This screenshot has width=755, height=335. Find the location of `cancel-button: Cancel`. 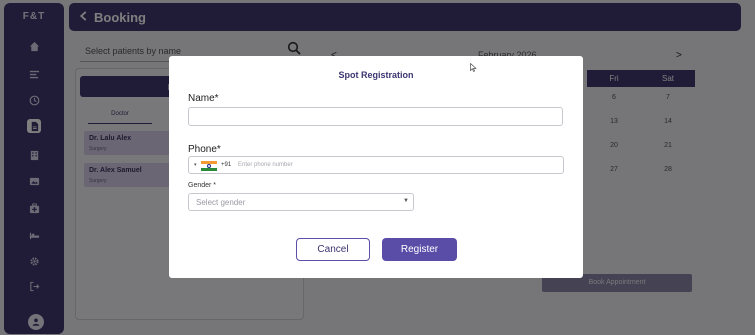

cancel-button: Cancel is located at coordinates (333, 249).